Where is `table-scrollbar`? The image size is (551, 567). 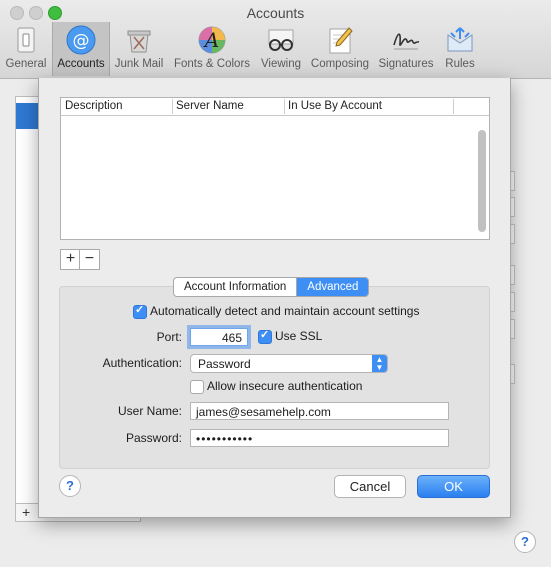 table-scrollbar is located at coordinates (482, 181).